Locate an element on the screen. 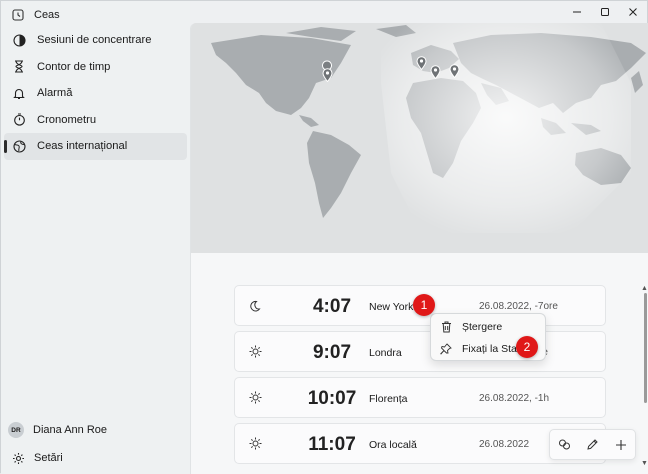  clock-city: New York is located at coordinates (391, 307).